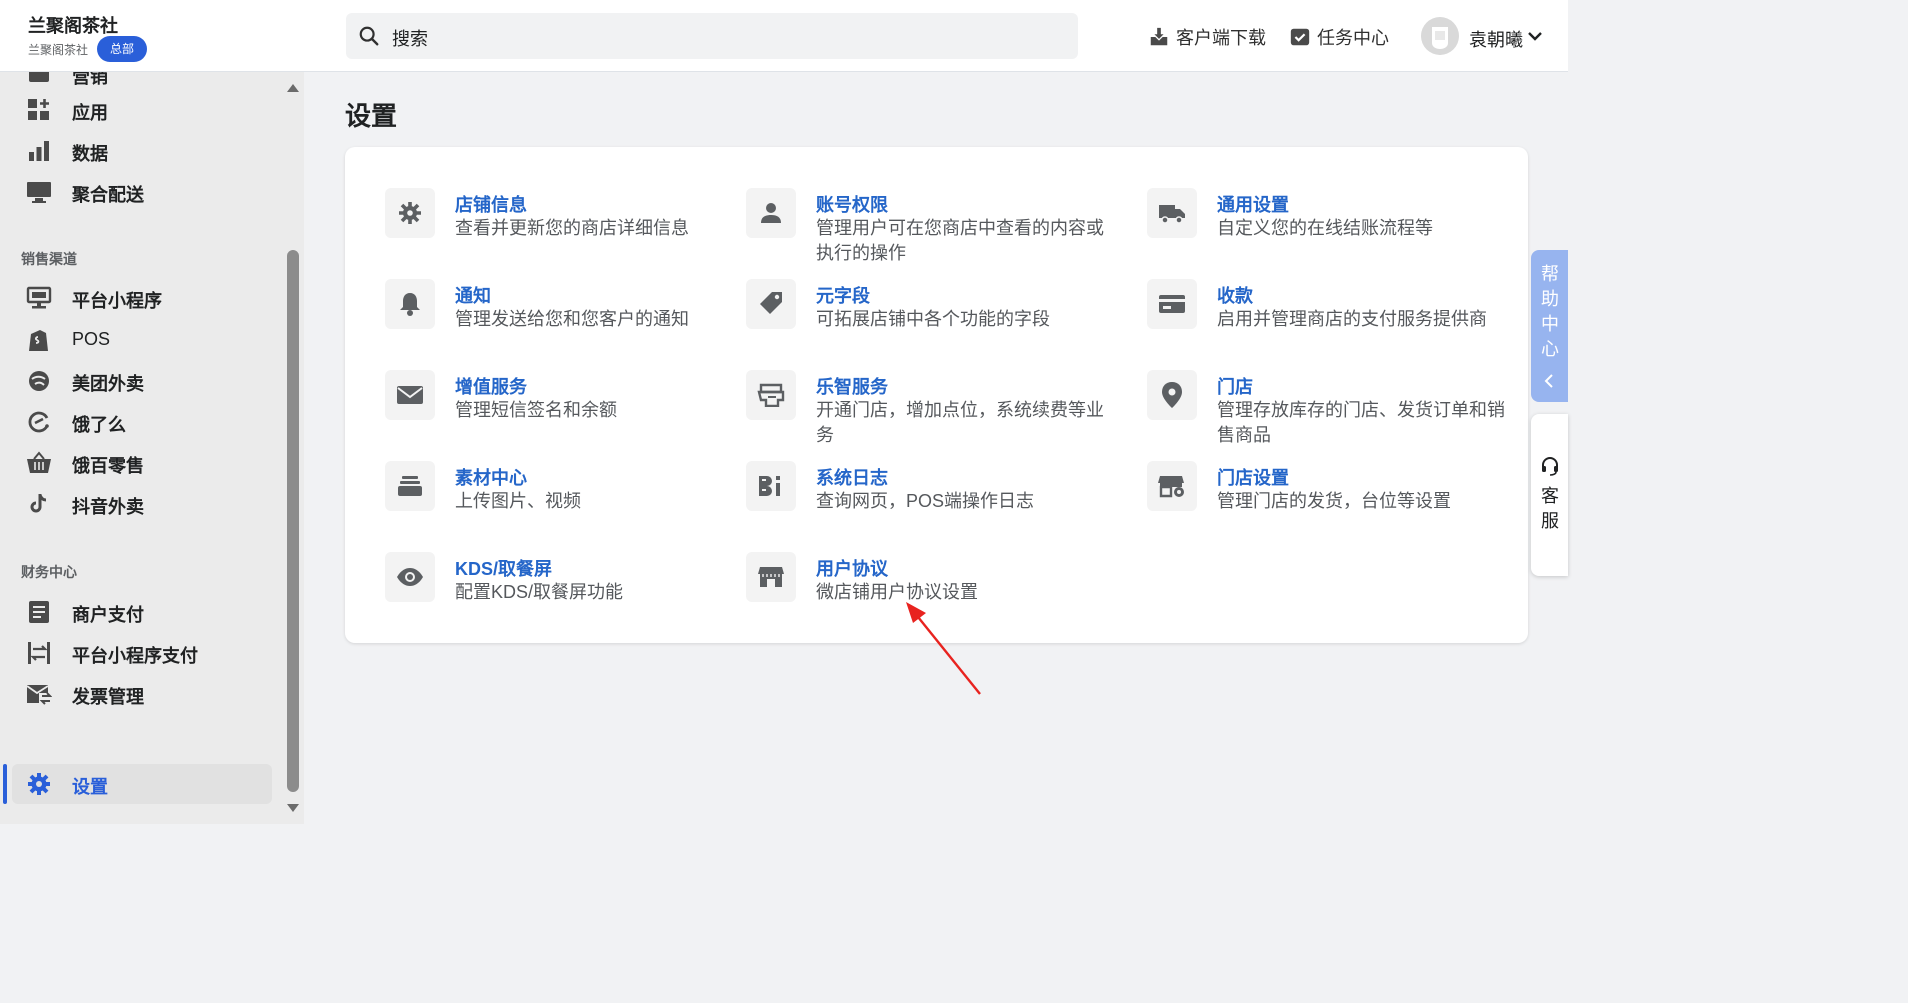 This screenshot has width=1908, height=1003. Describe the element at coordinates (852, 386) in the screenshot. I see `setting-title: 乐智服务` at that location.